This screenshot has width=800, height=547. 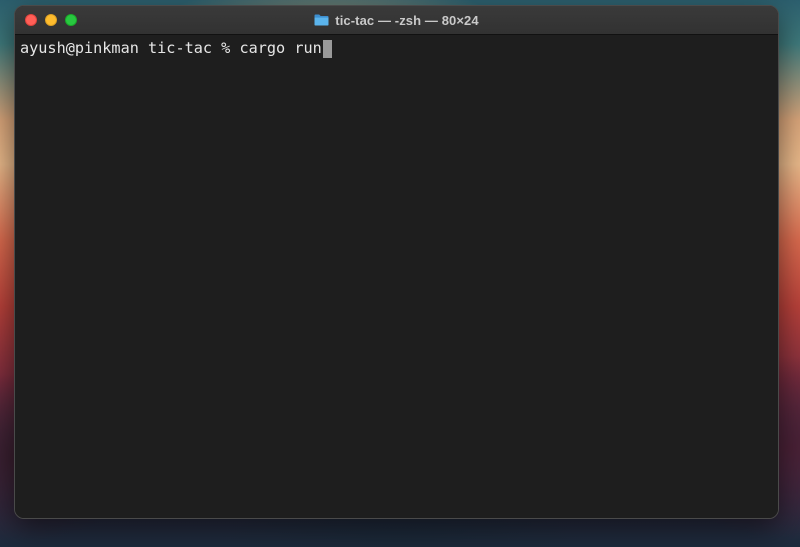 I want to click on folder-icon, so click(x=321, y=20).